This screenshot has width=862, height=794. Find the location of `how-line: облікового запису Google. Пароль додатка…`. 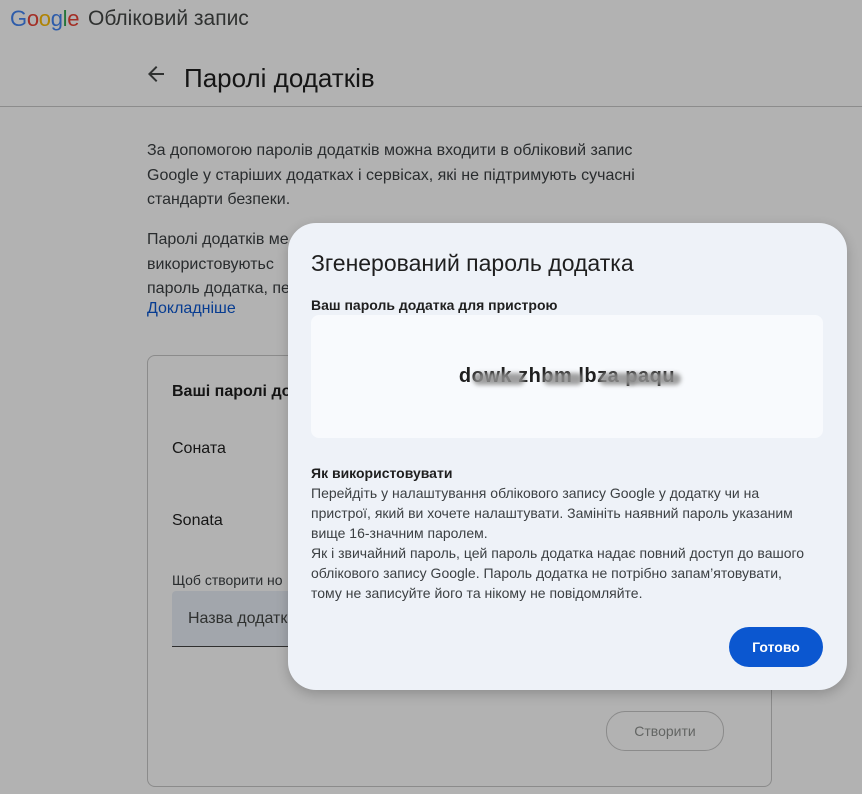

how-line: облікового запису Google. Пароль додатка… is located at coordinates (546, 573).